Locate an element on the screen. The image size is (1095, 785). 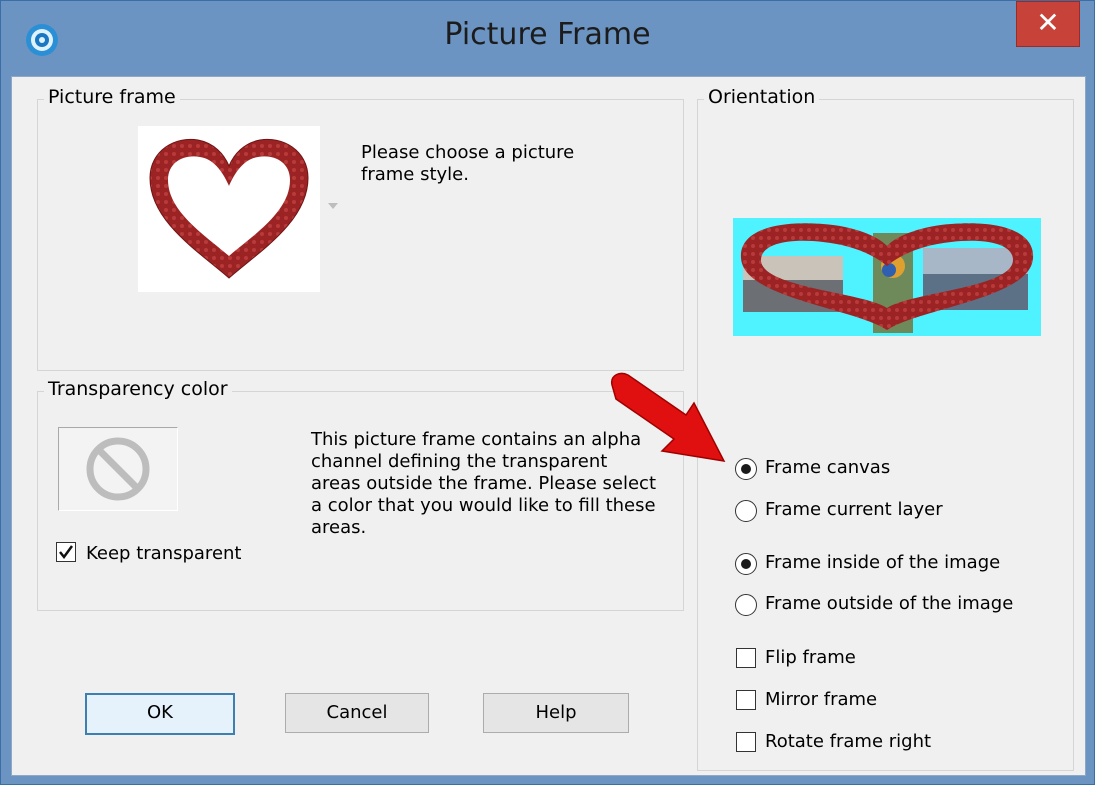
window-title: Picture Frame is located at coordinates (547, 34).